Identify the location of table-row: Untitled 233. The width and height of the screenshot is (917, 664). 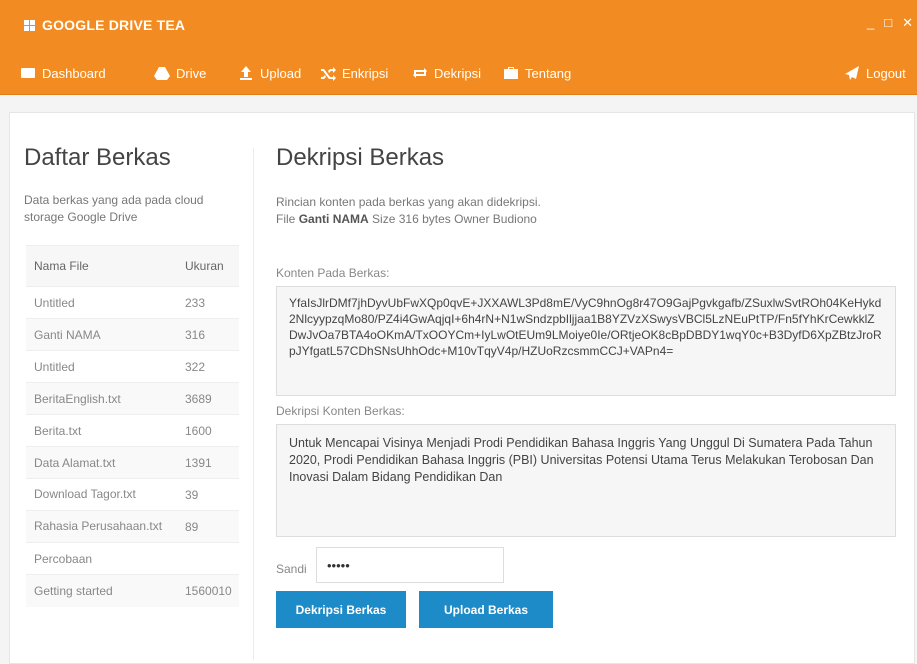
(132, 302).